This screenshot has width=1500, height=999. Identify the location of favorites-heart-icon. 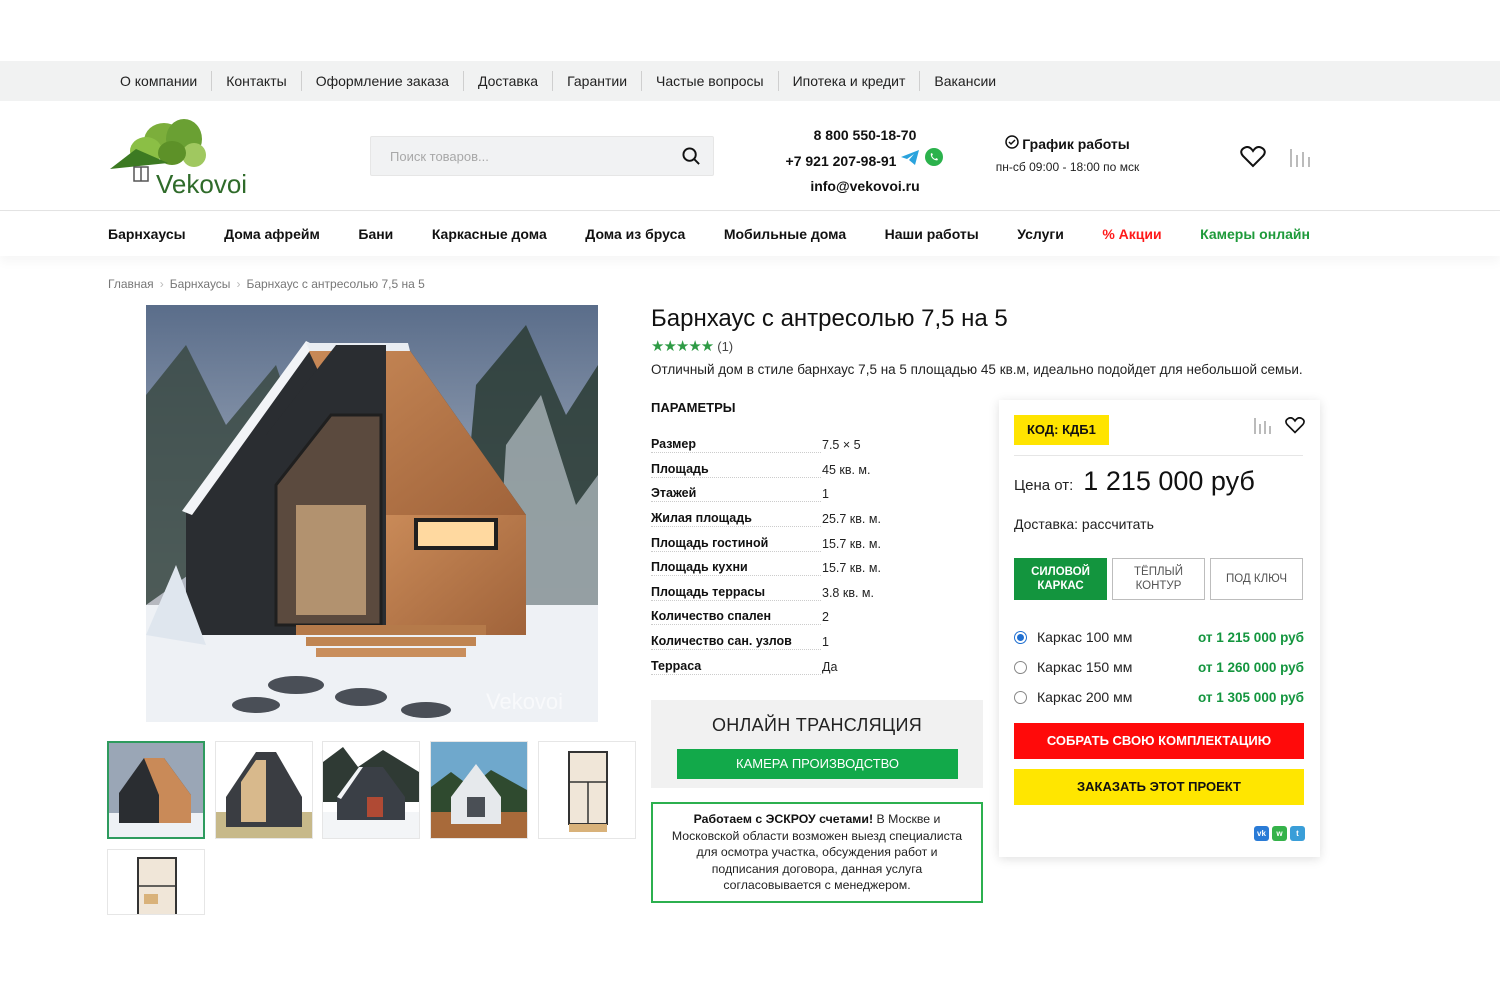
(1253, 159).